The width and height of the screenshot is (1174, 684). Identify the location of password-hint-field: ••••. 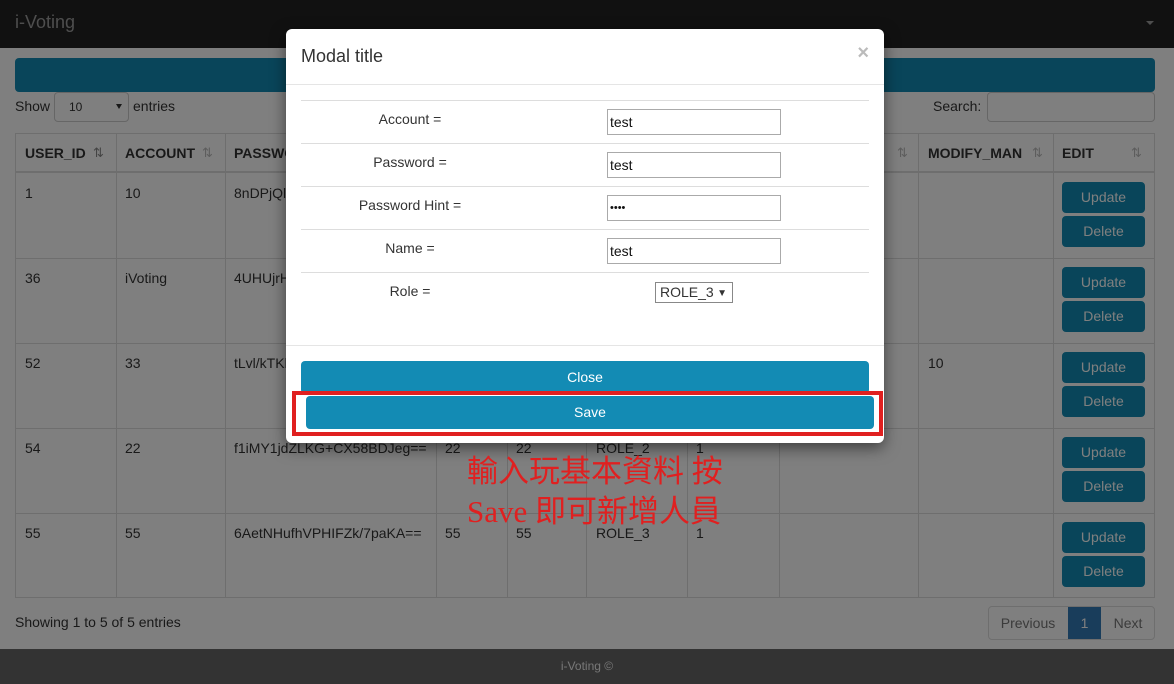
(694, 208).